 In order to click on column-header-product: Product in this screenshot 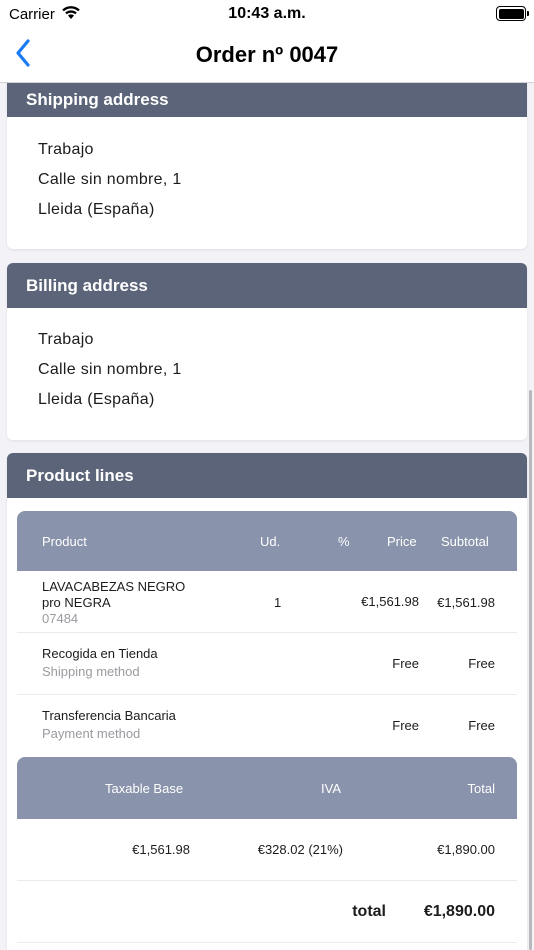, I will do `click(64, 541)`.